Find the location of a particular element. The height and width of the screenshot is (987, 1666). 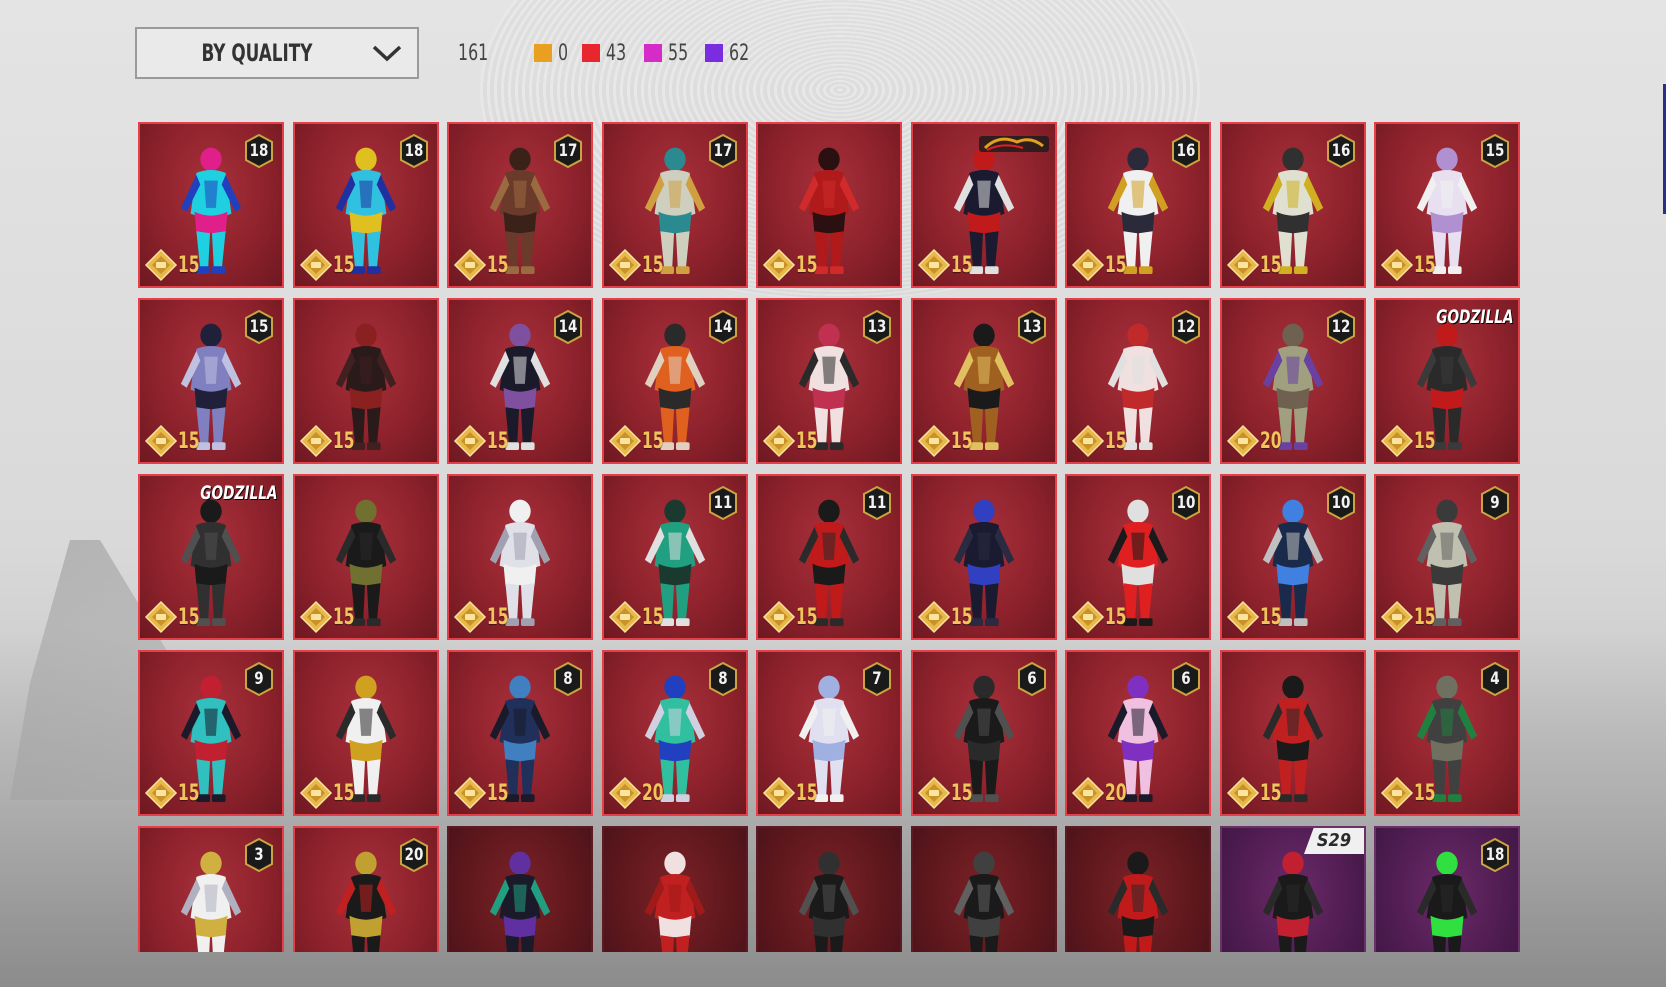

count-badge-value: 16 is located at coordinates (1186, 151).